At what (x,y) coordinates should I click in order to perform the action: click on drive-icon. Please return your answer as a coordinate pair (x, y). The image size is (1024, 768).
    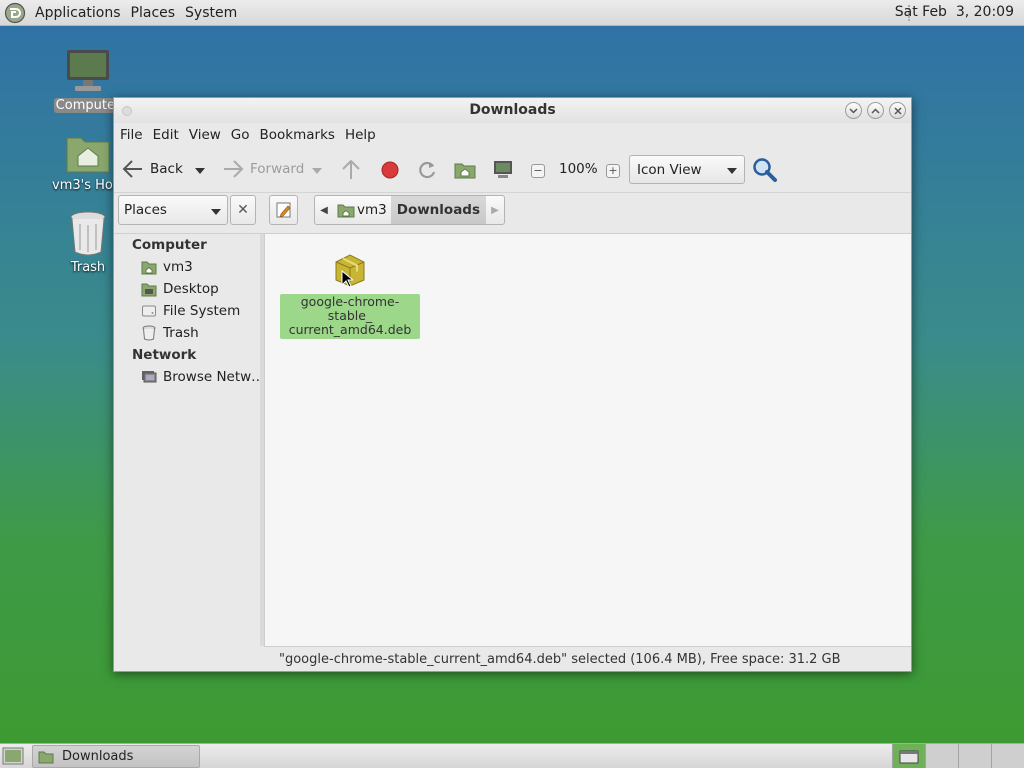
    Looking at the image, I should click on (149, 311).